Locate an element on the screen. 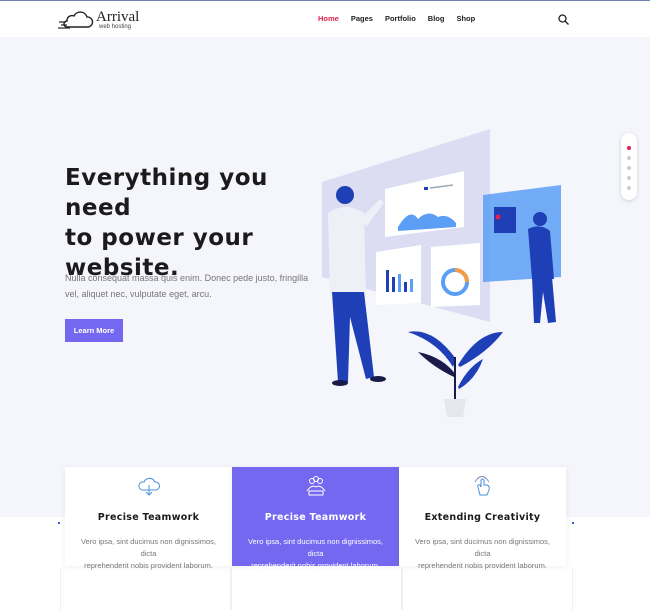 The image size is (650, 610). nav-item-pages: Pages is located at coordinates (362, 18).